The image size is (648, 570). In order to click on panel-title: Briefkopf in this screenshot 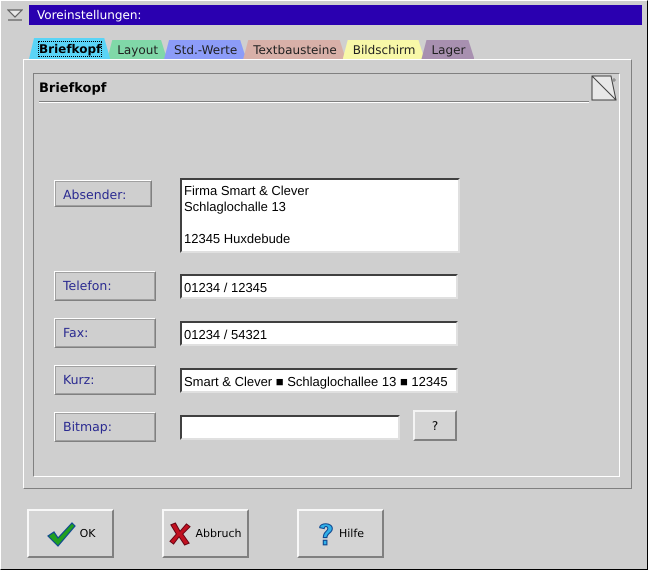, I will do `click(72, 88)`.